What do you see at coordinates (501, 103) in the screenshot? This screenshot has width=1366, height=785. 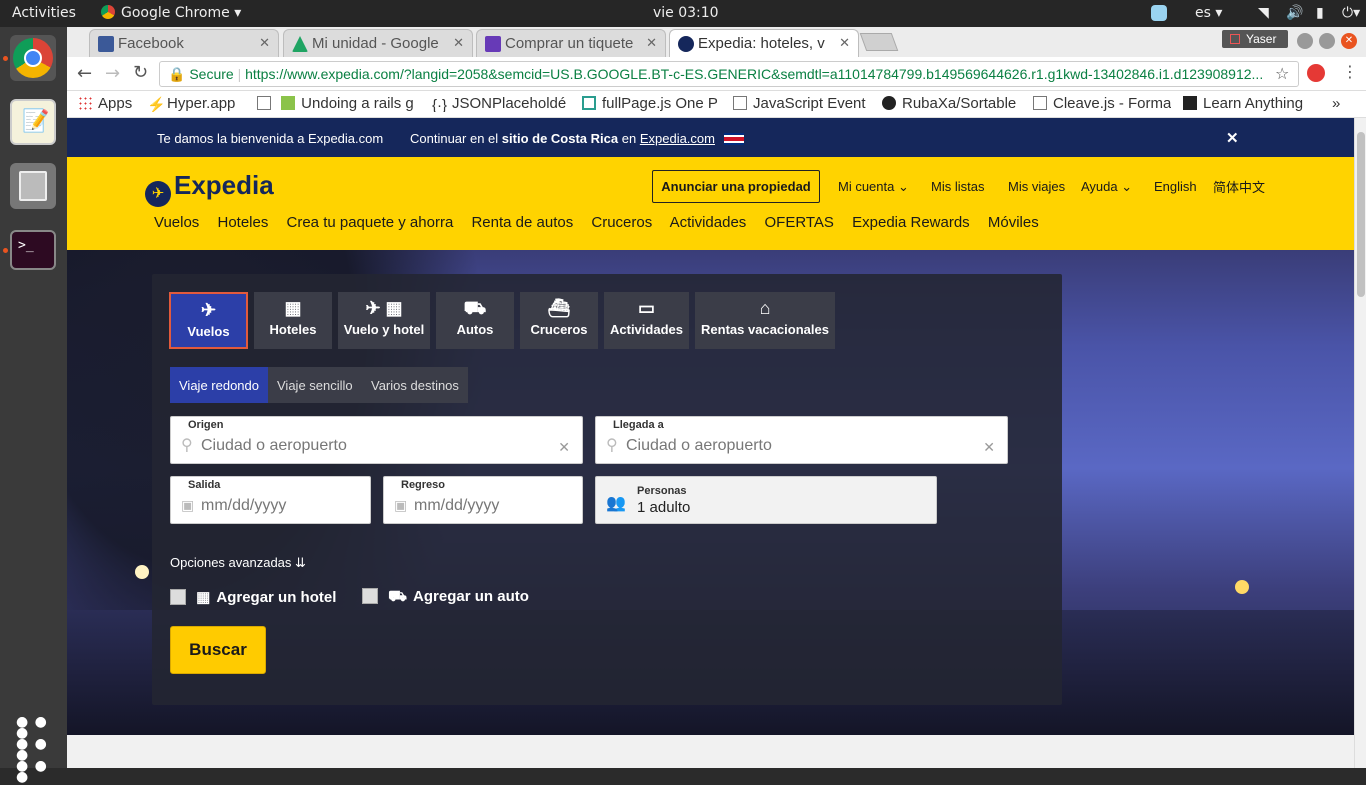 I see `bookmark-jsonplaceholder: {·} JSONPlaceholdé` at bounding box center [501, 103].